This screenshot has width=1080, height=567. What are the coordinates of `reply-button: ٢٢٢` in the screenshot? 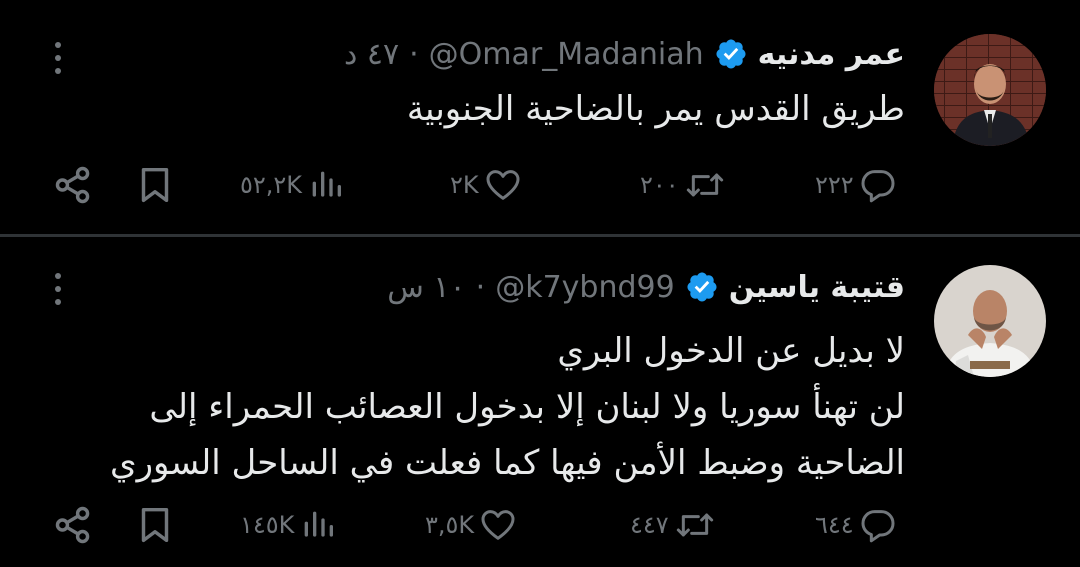 It's located at (856, 185).